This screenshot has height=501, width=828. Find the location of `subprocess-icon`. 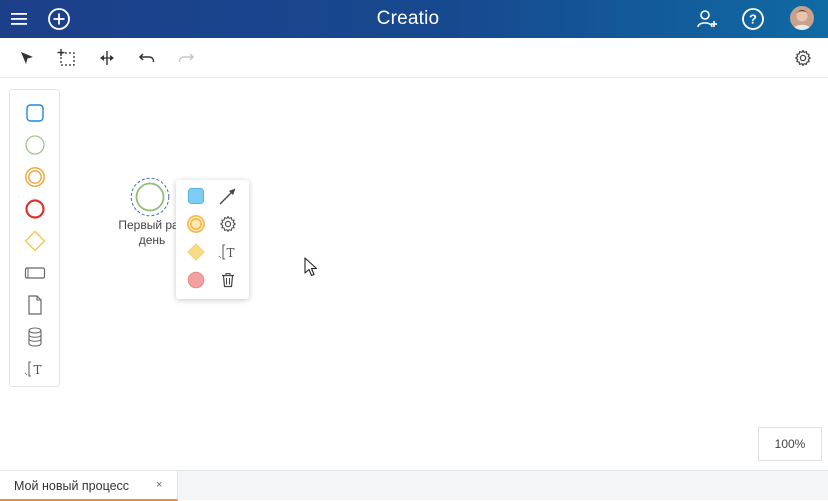

subprocess-icon is located at coordinates (35, 273).